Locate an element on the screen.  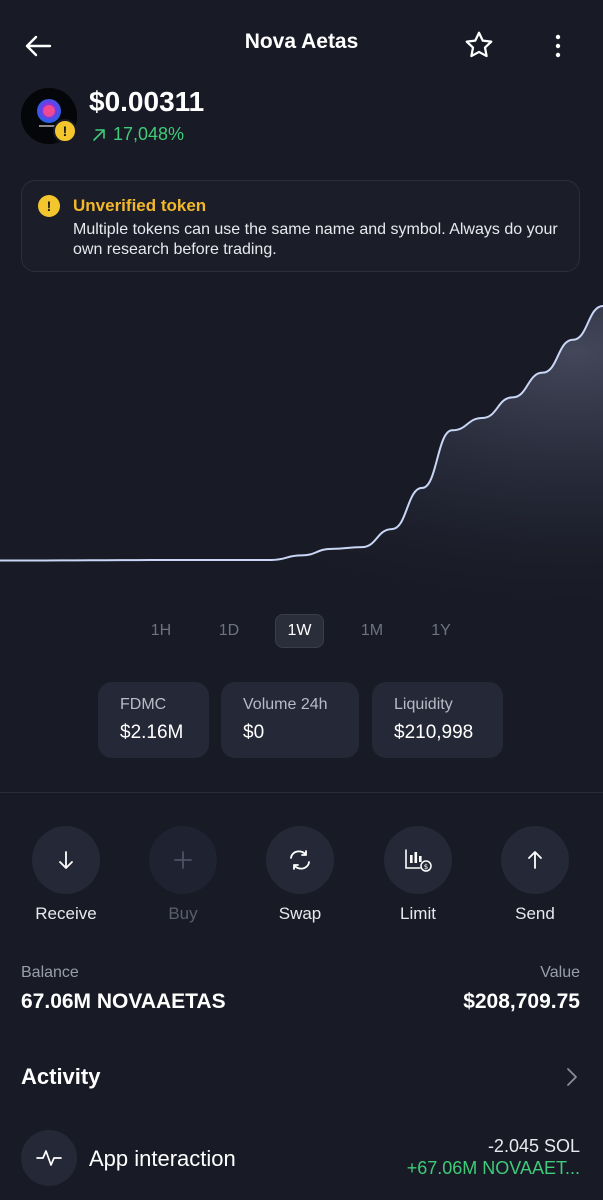
value-amount: $208,709.75 is located at coordinates (521, 1001).